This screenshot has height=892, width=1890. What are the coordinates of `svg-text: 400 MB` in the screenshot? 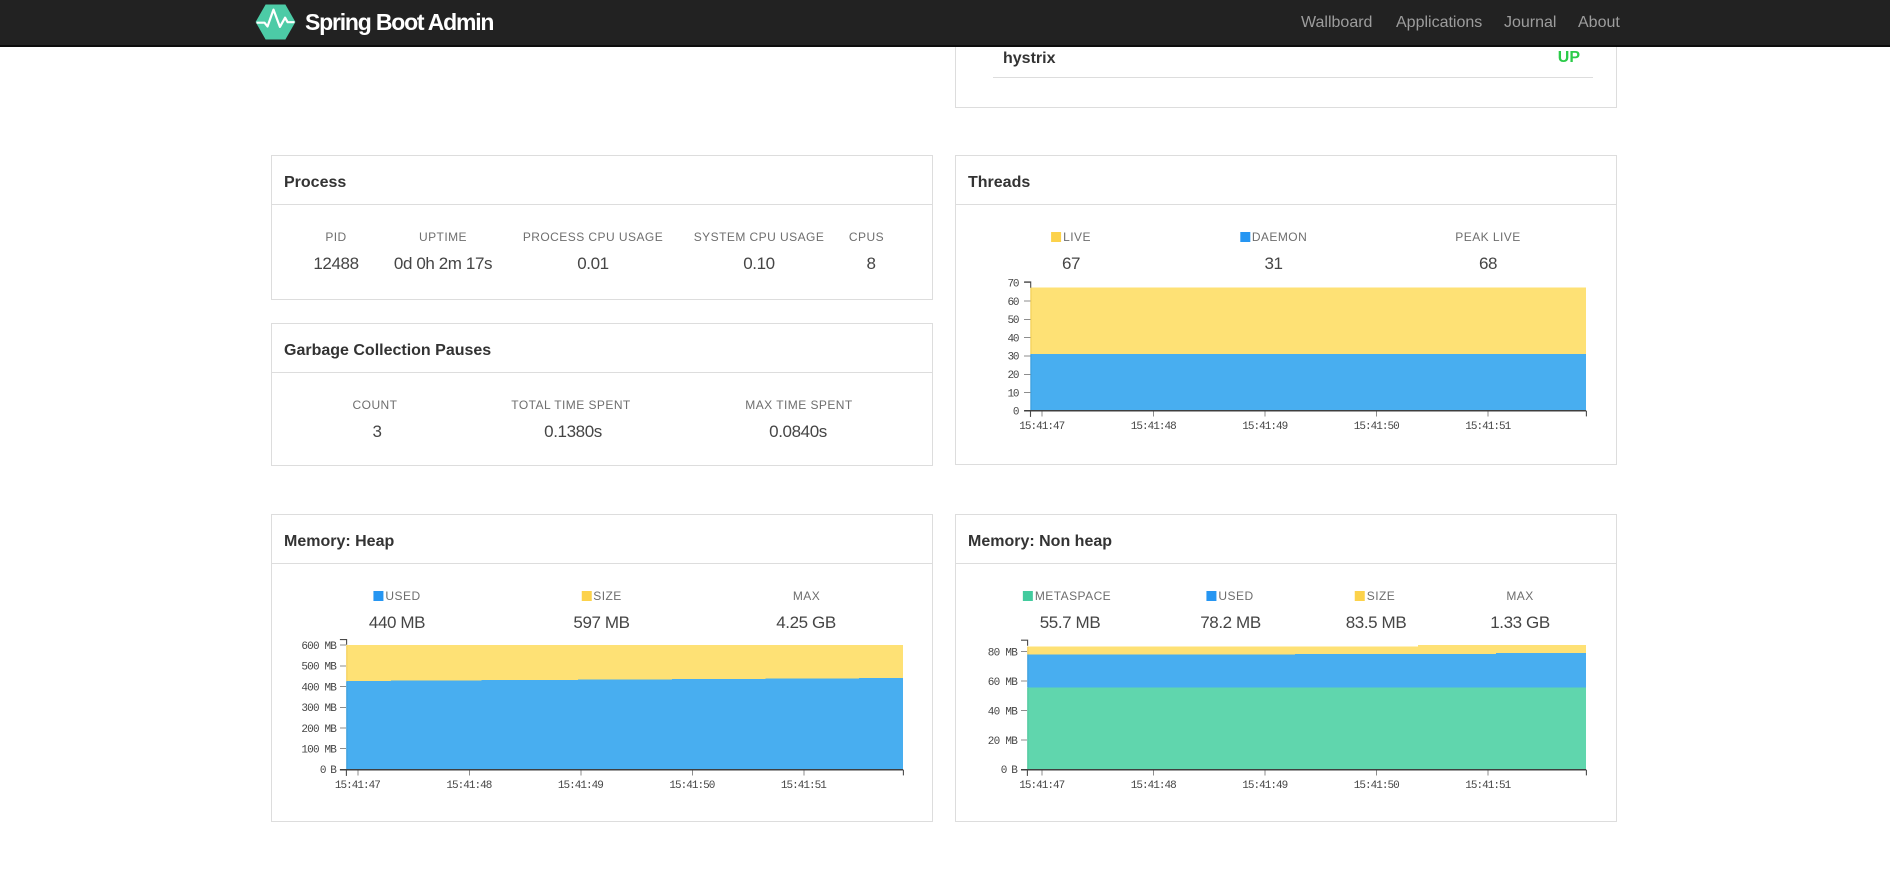 It's located at (319, 688).